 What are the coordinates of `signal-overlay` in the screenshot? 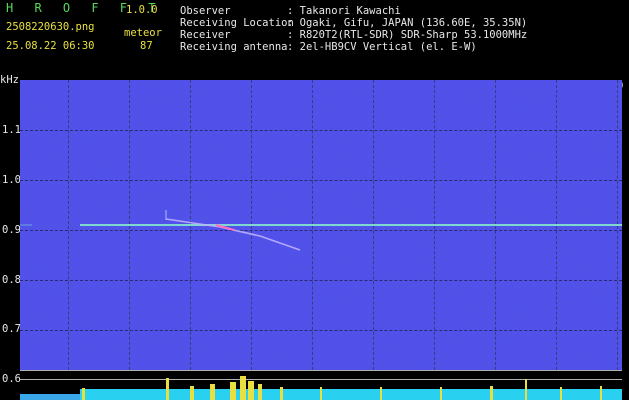 It's located at (321, 230).